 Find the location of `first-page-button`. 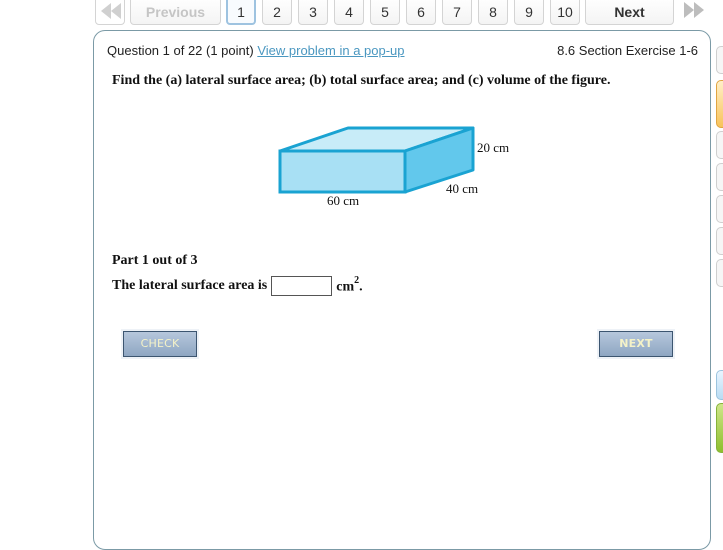

first-page-button is located at coordinates (110, 12).